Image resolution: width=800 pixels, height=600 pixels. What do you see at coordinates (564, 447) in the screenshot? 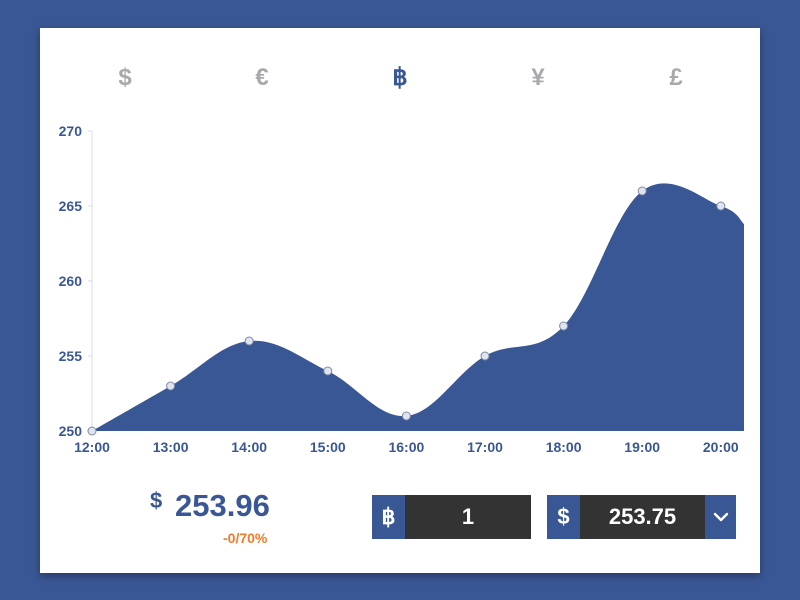
I see `x-tick-label: 18:00` at bounding box center [564, 447].